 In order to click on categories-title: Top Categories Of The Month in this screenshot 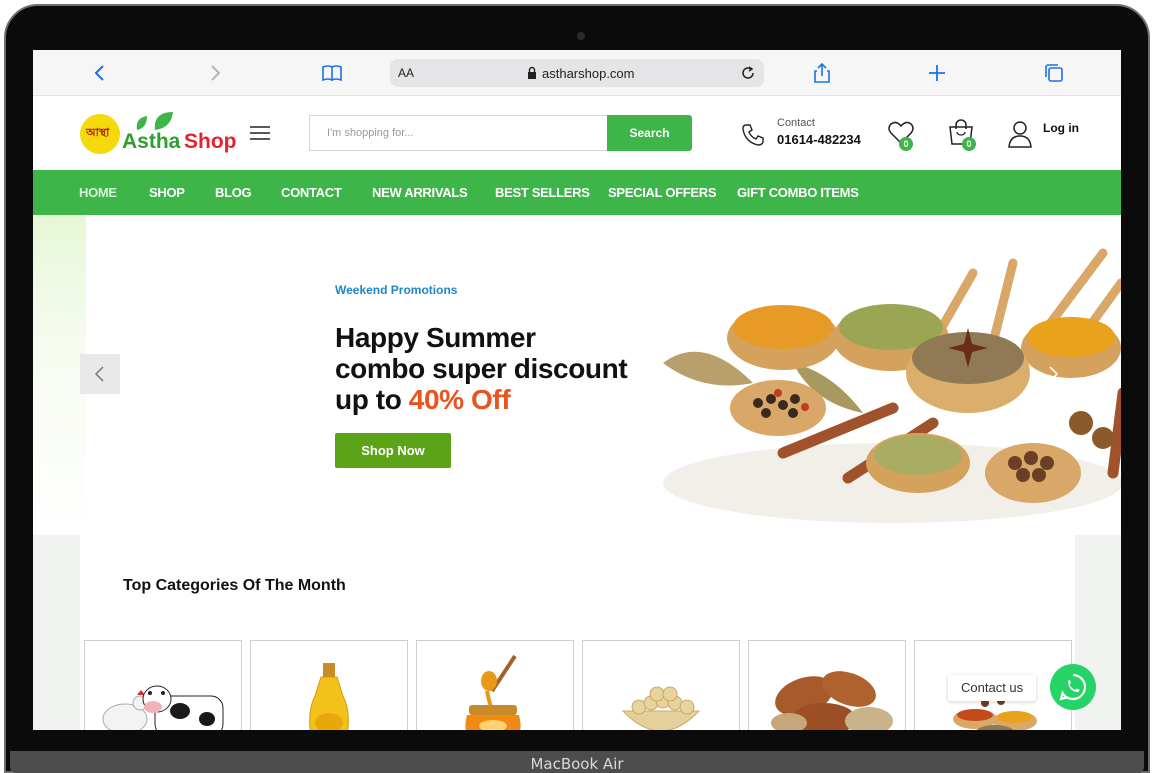, I will do `click(234, 585)`.